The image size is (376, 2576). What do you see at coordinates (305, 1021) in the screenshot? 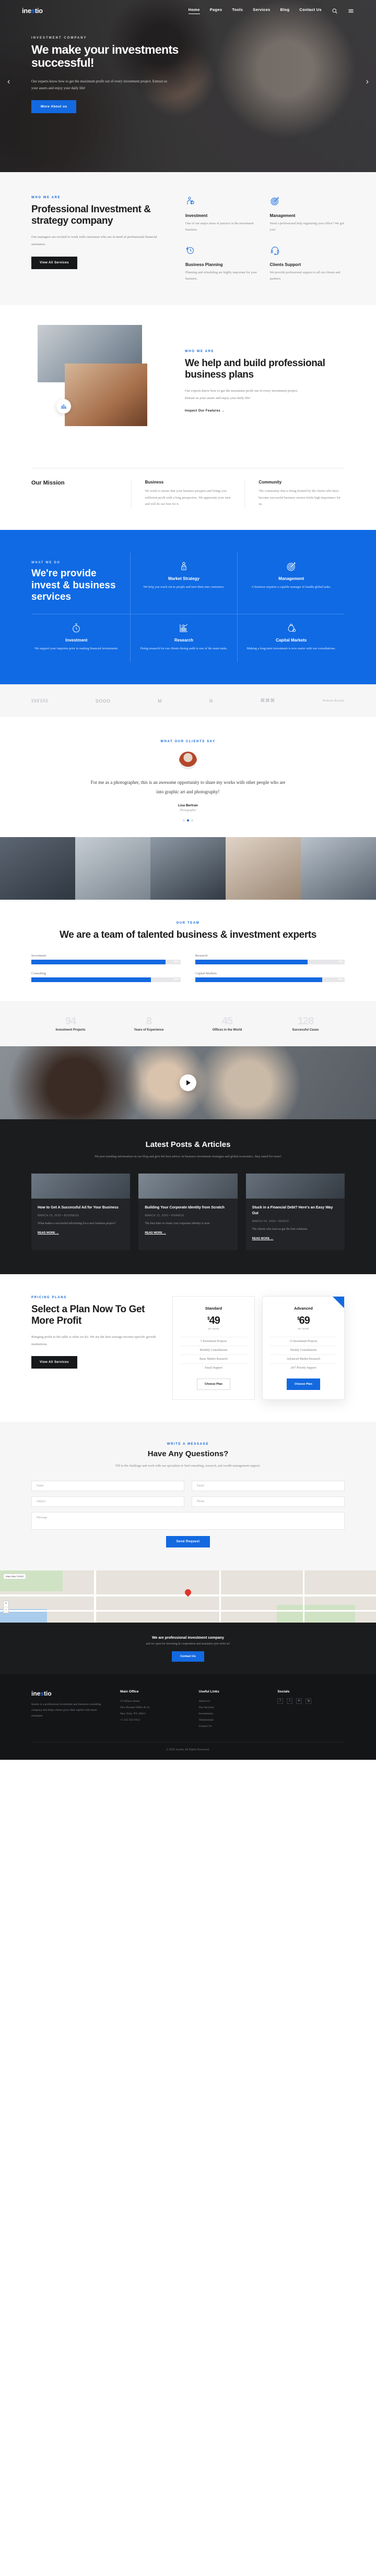
I see `counter-number: 128` at bounding box center [305, 1021].